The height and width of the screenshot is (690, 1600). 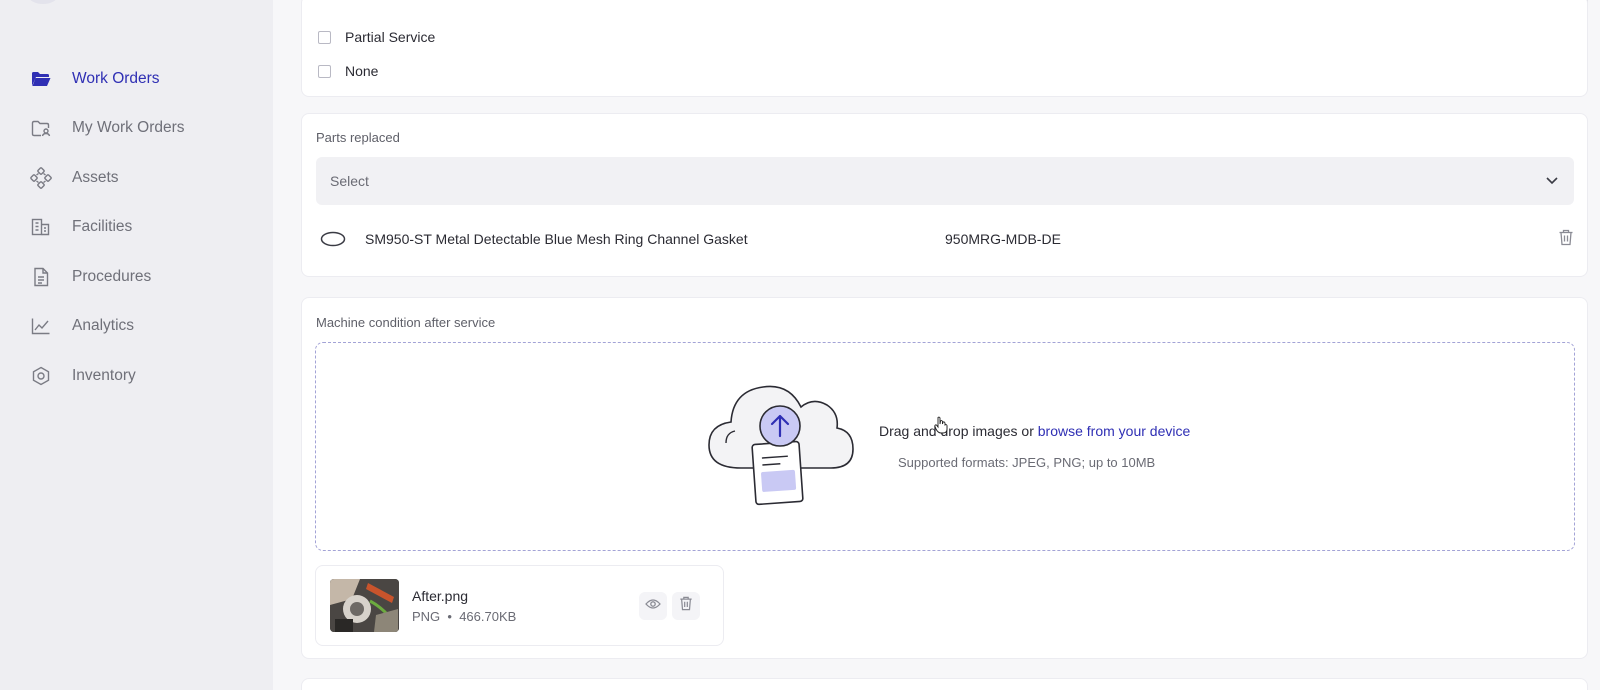 I want to click on select-placeholder: Select, so click(x=349, y=181).